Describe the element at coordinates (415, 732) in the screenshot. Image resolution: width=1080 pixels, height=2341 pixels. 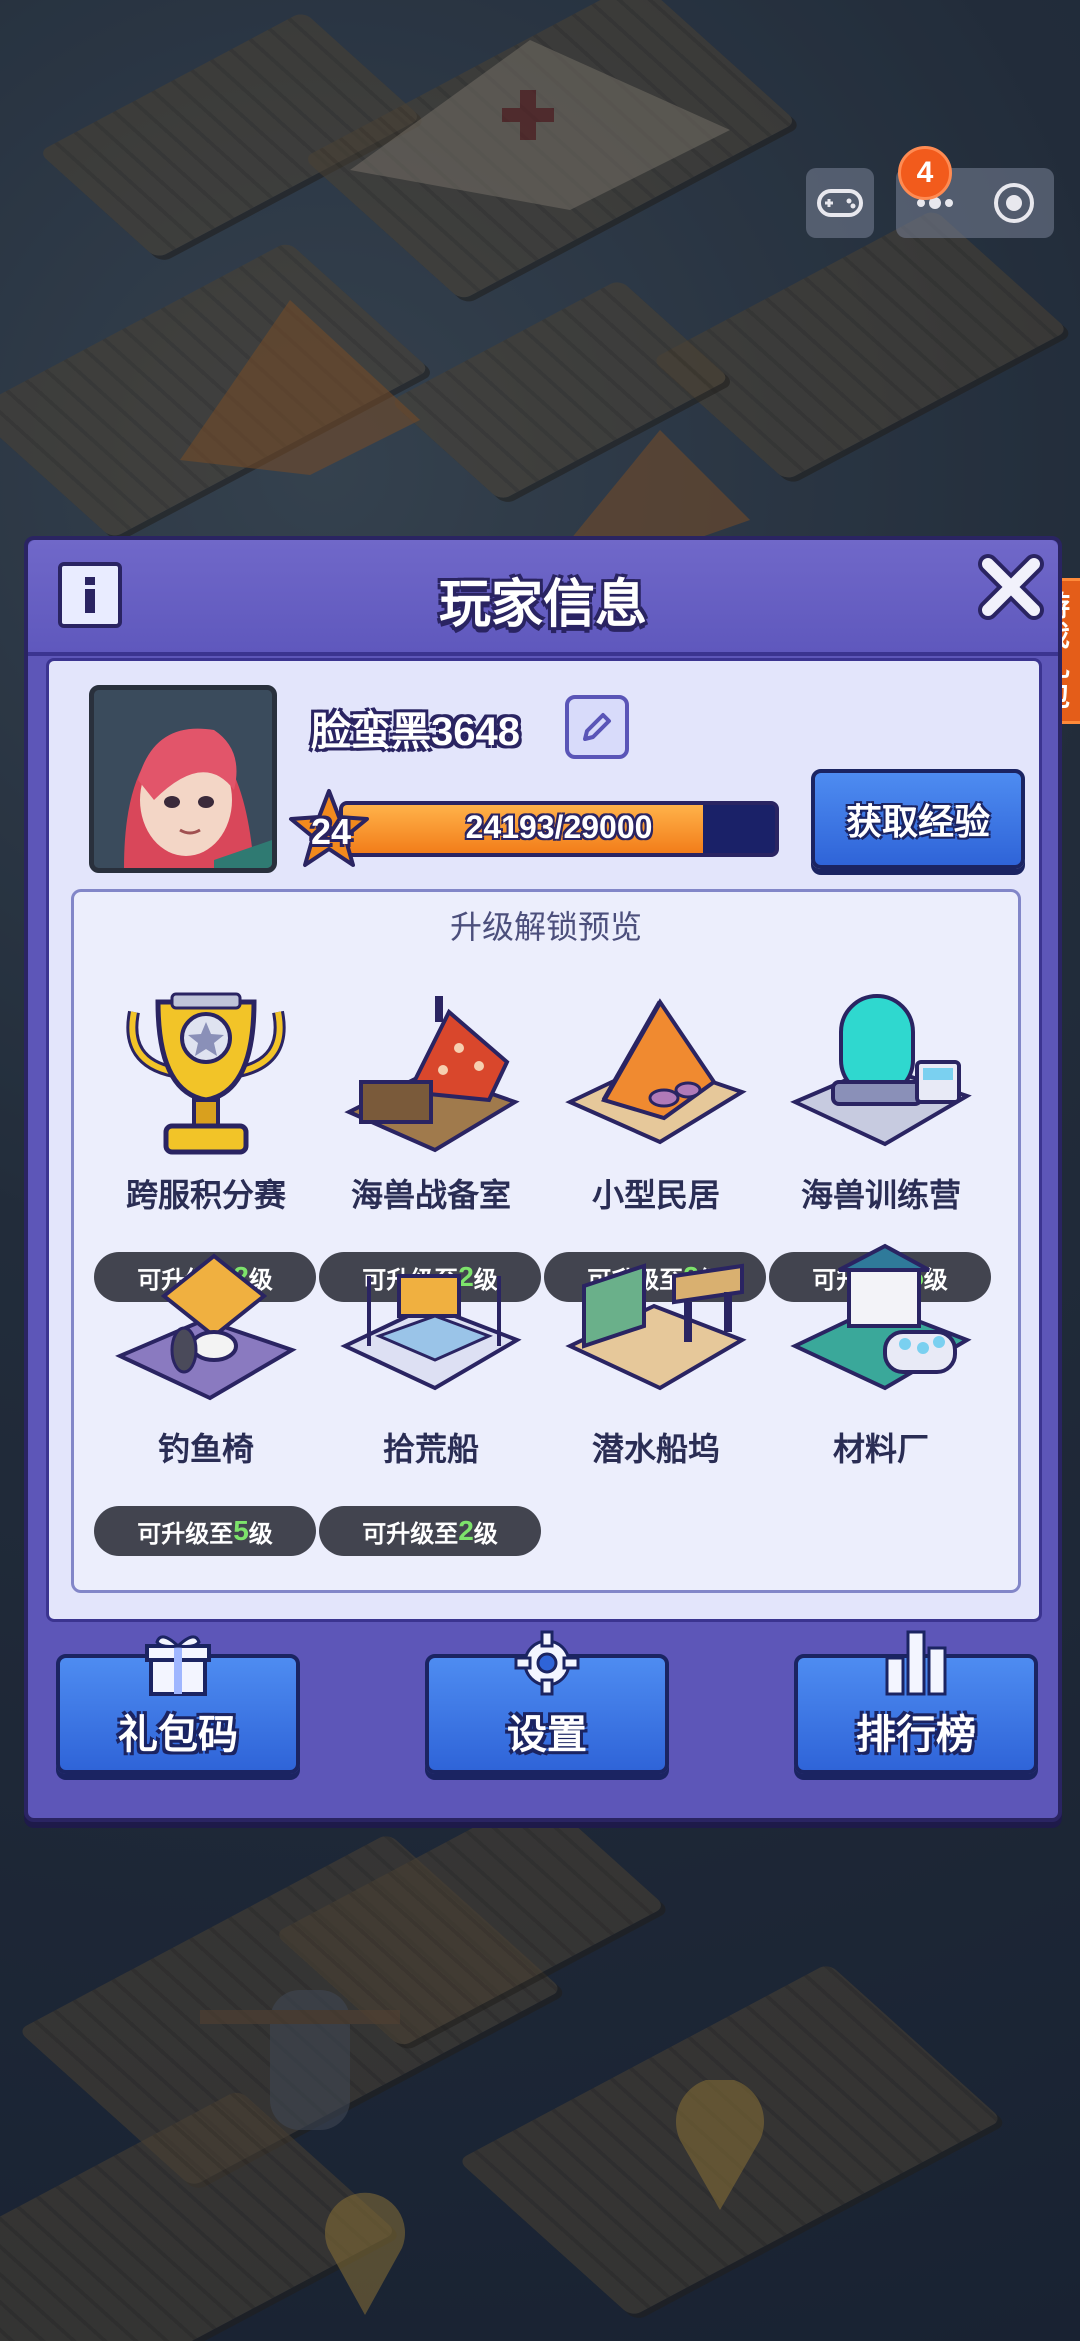
I see `player-name: 脸蛮黑3648` at that location.